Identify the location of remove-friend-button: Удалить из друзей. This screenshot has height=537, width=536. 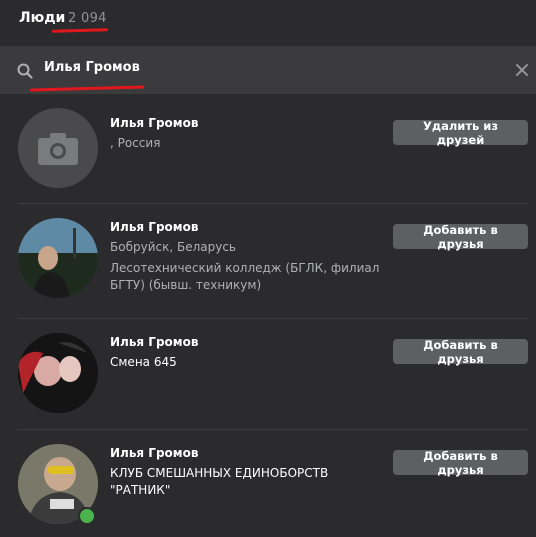
(460, 133).